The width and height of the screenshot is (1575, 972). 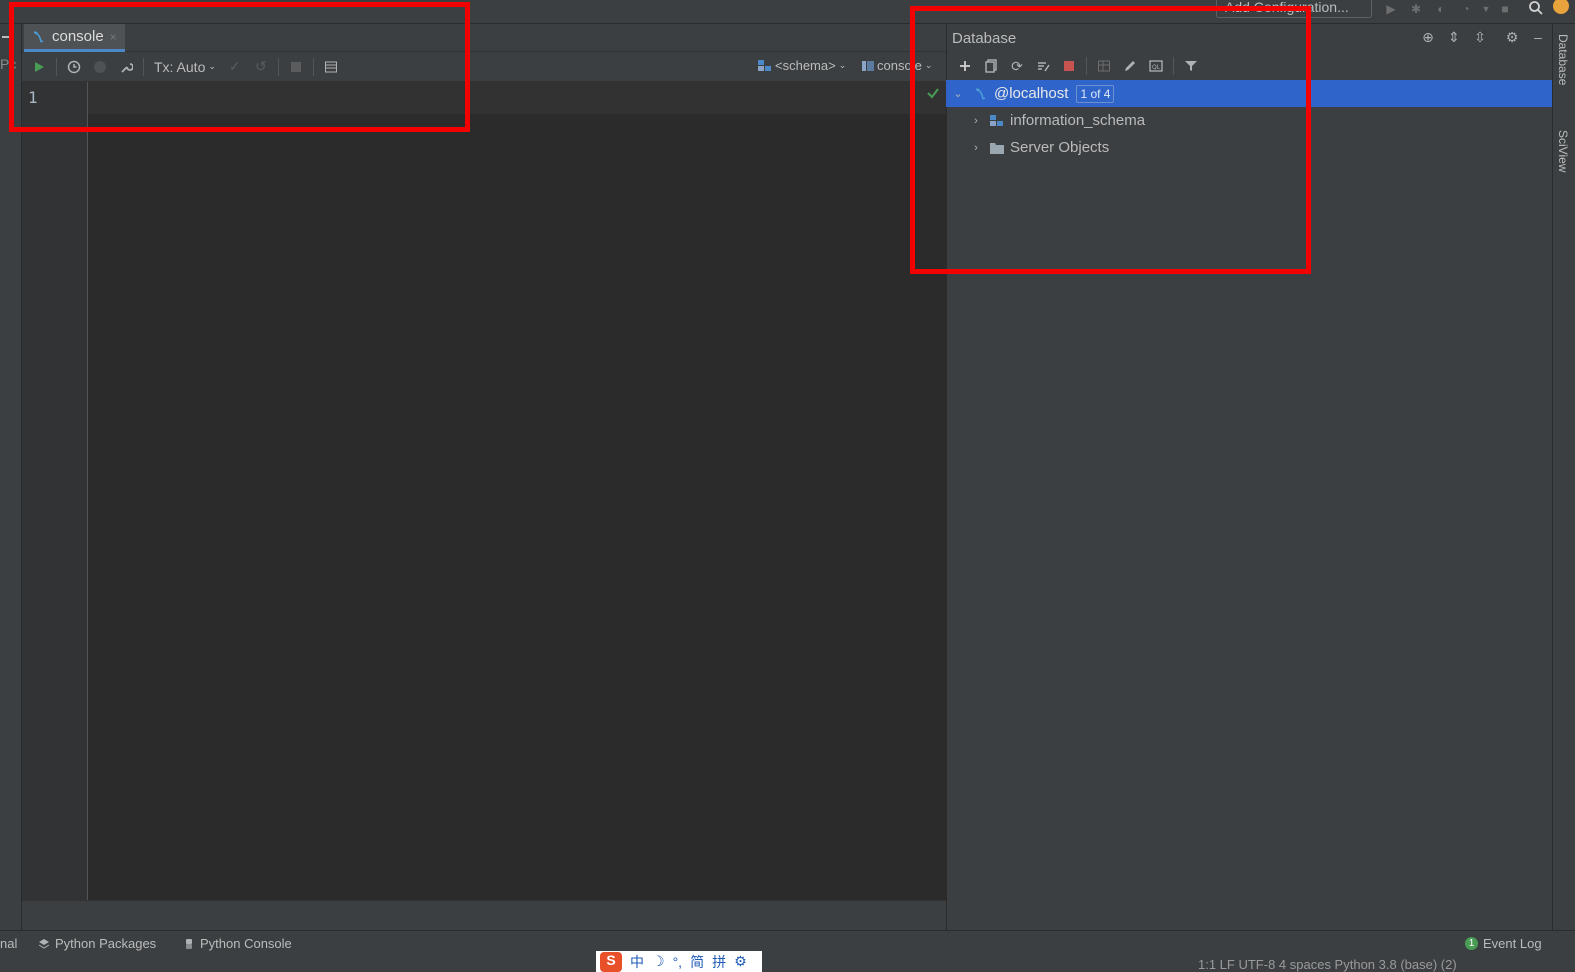 I want to click on profile-icon: ◔, so click(x=1466, y=9).